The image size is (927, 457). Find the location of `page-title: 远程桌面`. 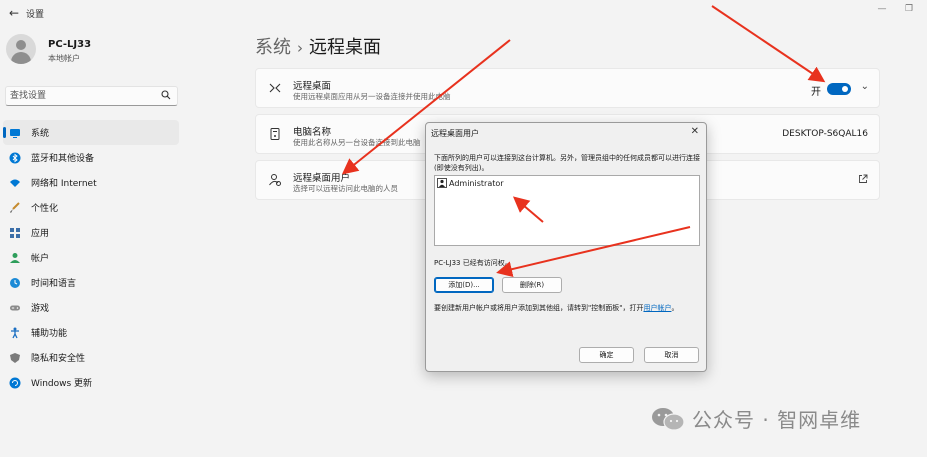

page-title: 远程桌面 is located at coordinates (345, 47).